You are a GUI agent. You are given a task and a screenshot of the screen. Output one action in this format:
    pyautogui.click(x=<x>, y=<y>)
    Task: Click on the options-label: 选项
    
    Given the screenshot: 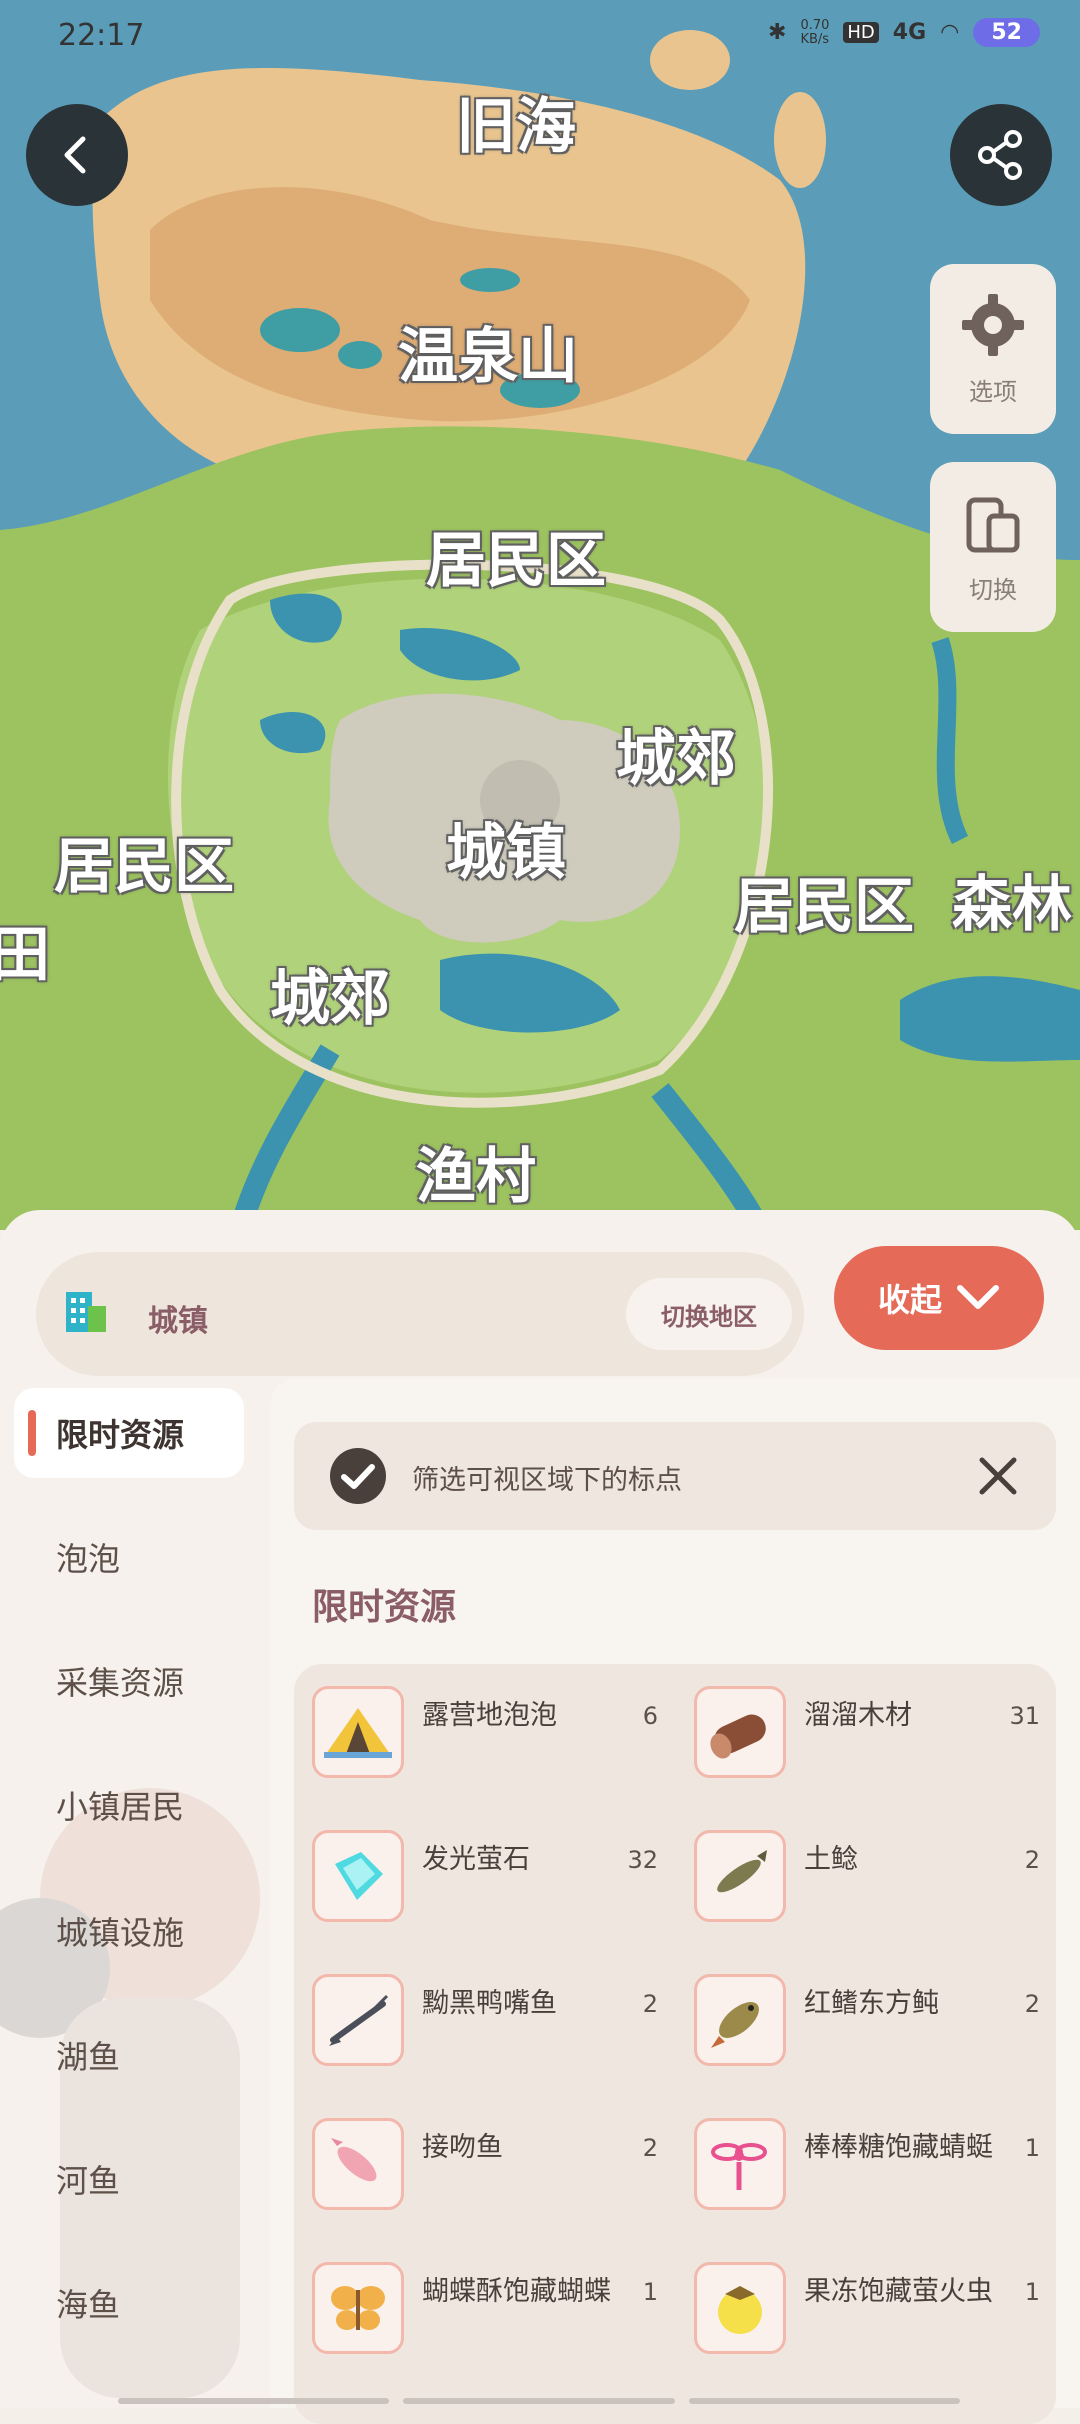 What is the action you would take?
    pyautogui.click(x=993, y=391)
    